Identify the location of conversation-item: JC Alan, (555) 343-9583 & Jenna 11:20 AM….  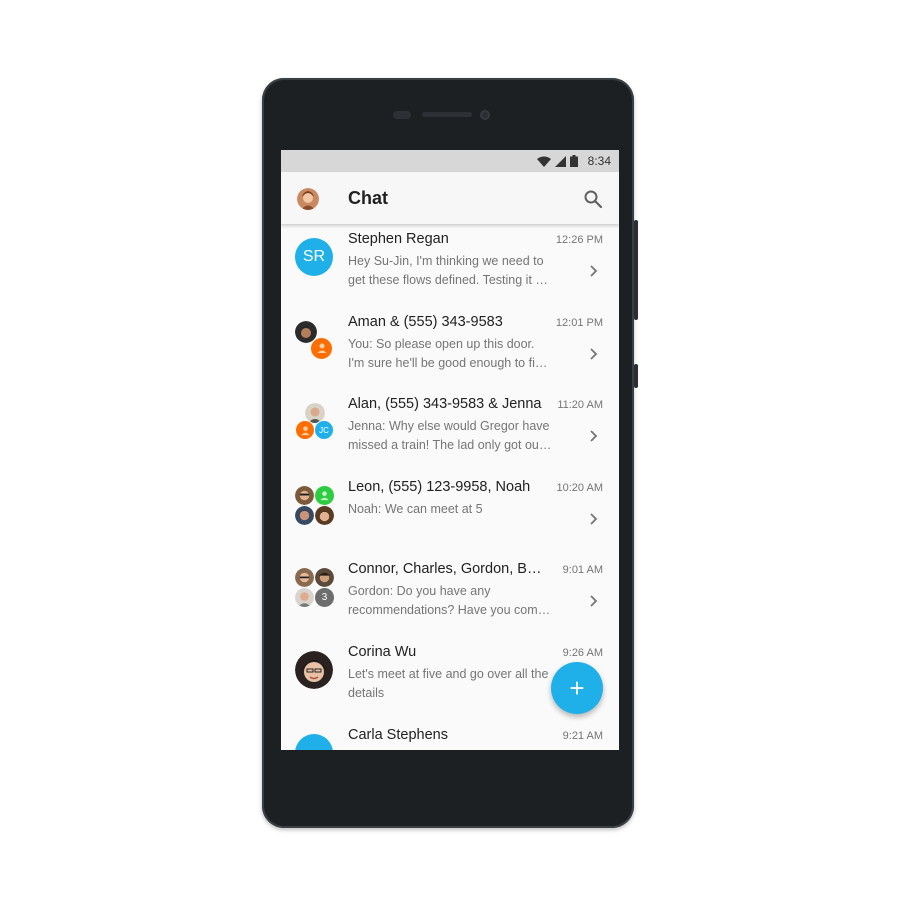
(450, 430).